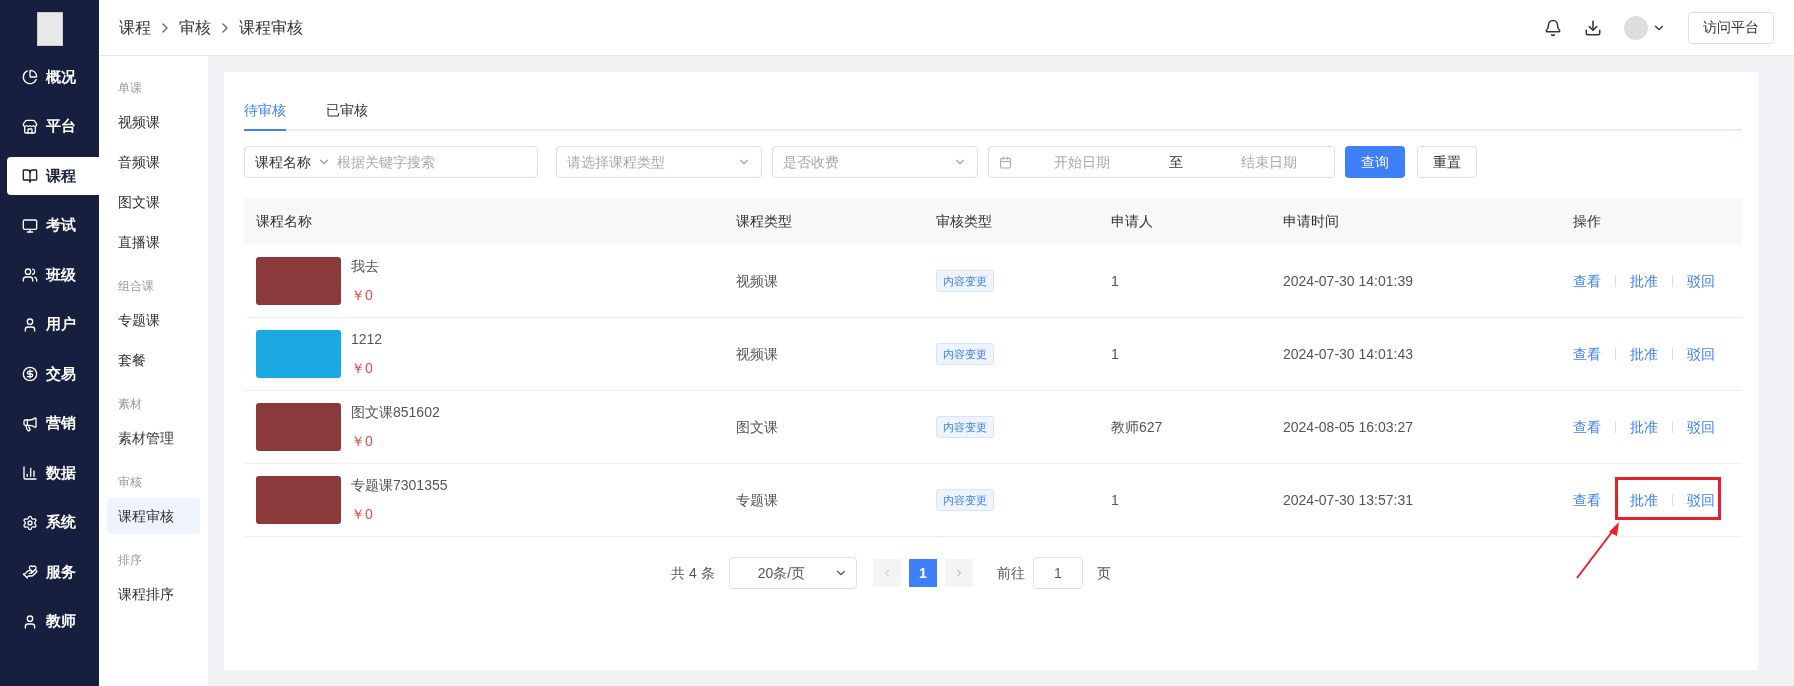 This screenshot has width=1794, height=686. I want to click on sub-nav-item: 图文课, so click(153, 202).